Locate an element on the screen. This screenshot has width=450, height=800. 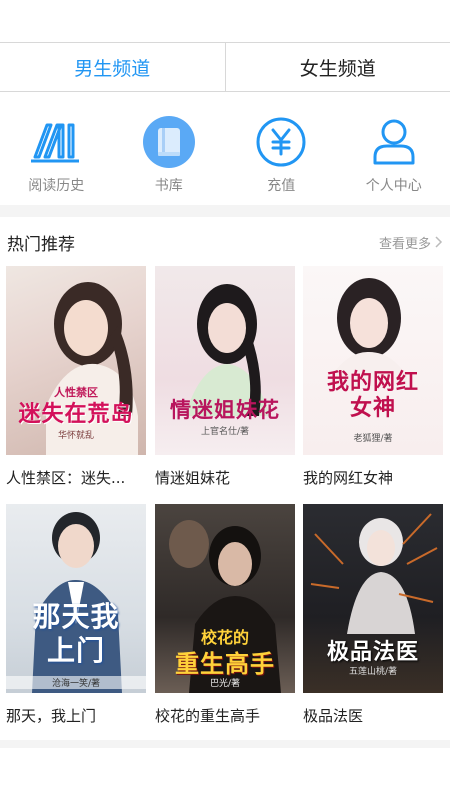
nav-item-library: 书库 is located at coordinates (169, 144).